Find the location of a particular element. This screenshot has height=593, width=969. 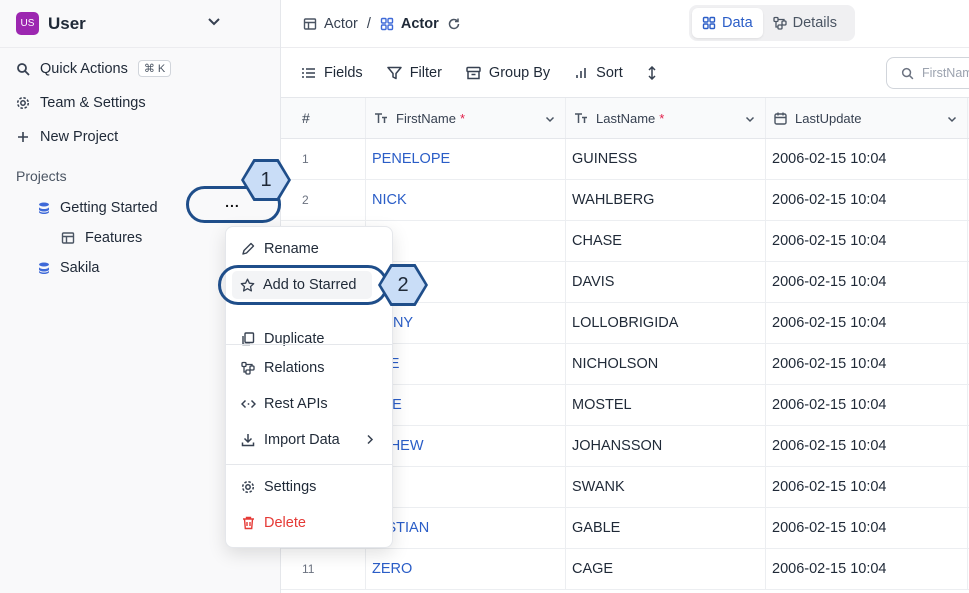

table-icon is located at coordinates (310, 24).